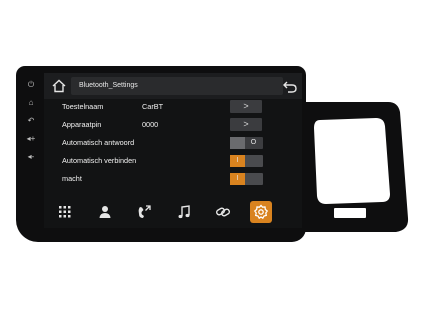 The image size is (430, 310). I want to click on home-icon: ⌂, so click(31, 103).